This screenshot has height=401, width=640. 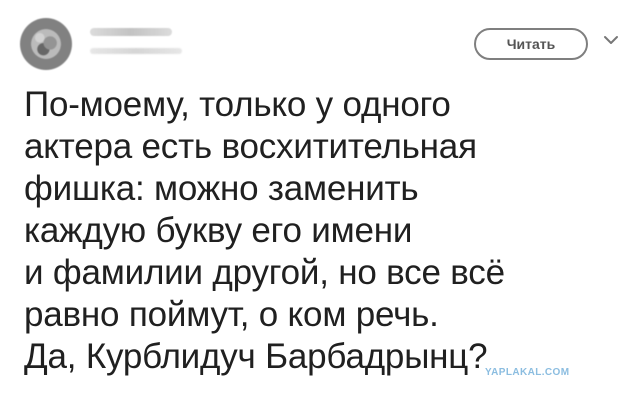 What do you see at coordinates (131, 32) in the screenshot?
I see `author-name-blur` at bounding box center [131, 32].